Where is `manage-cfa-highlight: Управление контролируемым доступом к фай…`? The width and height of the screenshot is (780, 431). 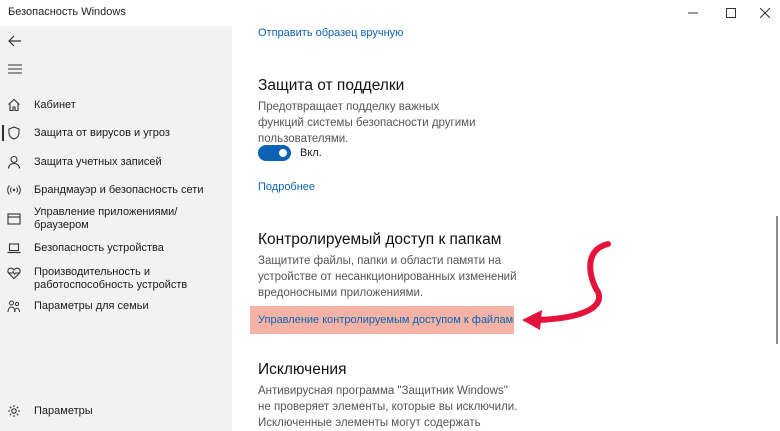 manage-cfa-highlight: Управление контролируемым доступом к фай… is located at coordinates (382, 320).